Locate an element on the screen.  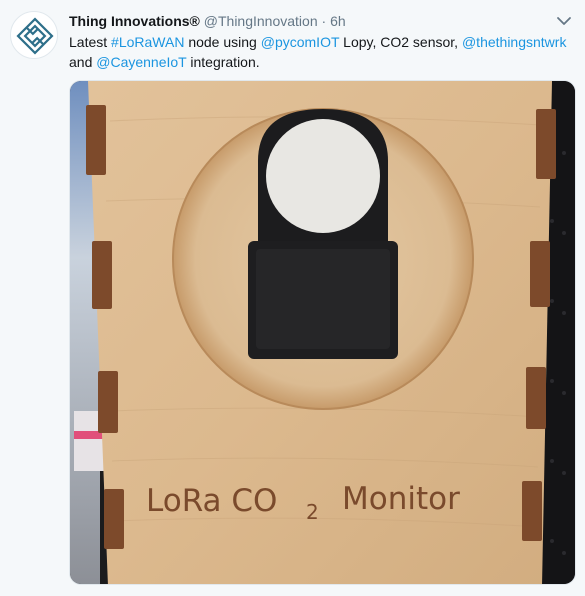
engraving-subscript: 2 is located at coordinates (312, 512).